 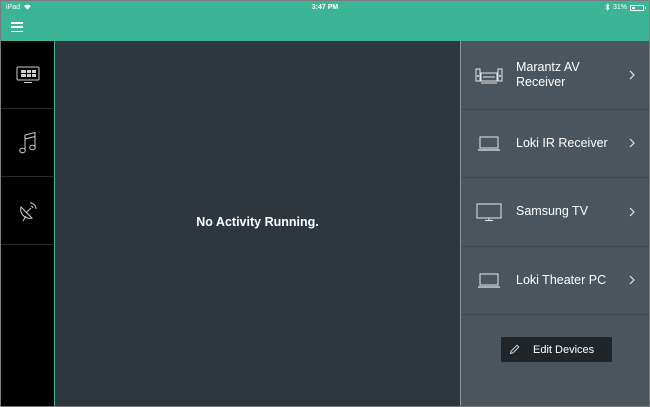 What do you see at coordinates (17, 27) in the screenshot?
I see `hamburger-menu-icon` at bounding box center [17, 27].